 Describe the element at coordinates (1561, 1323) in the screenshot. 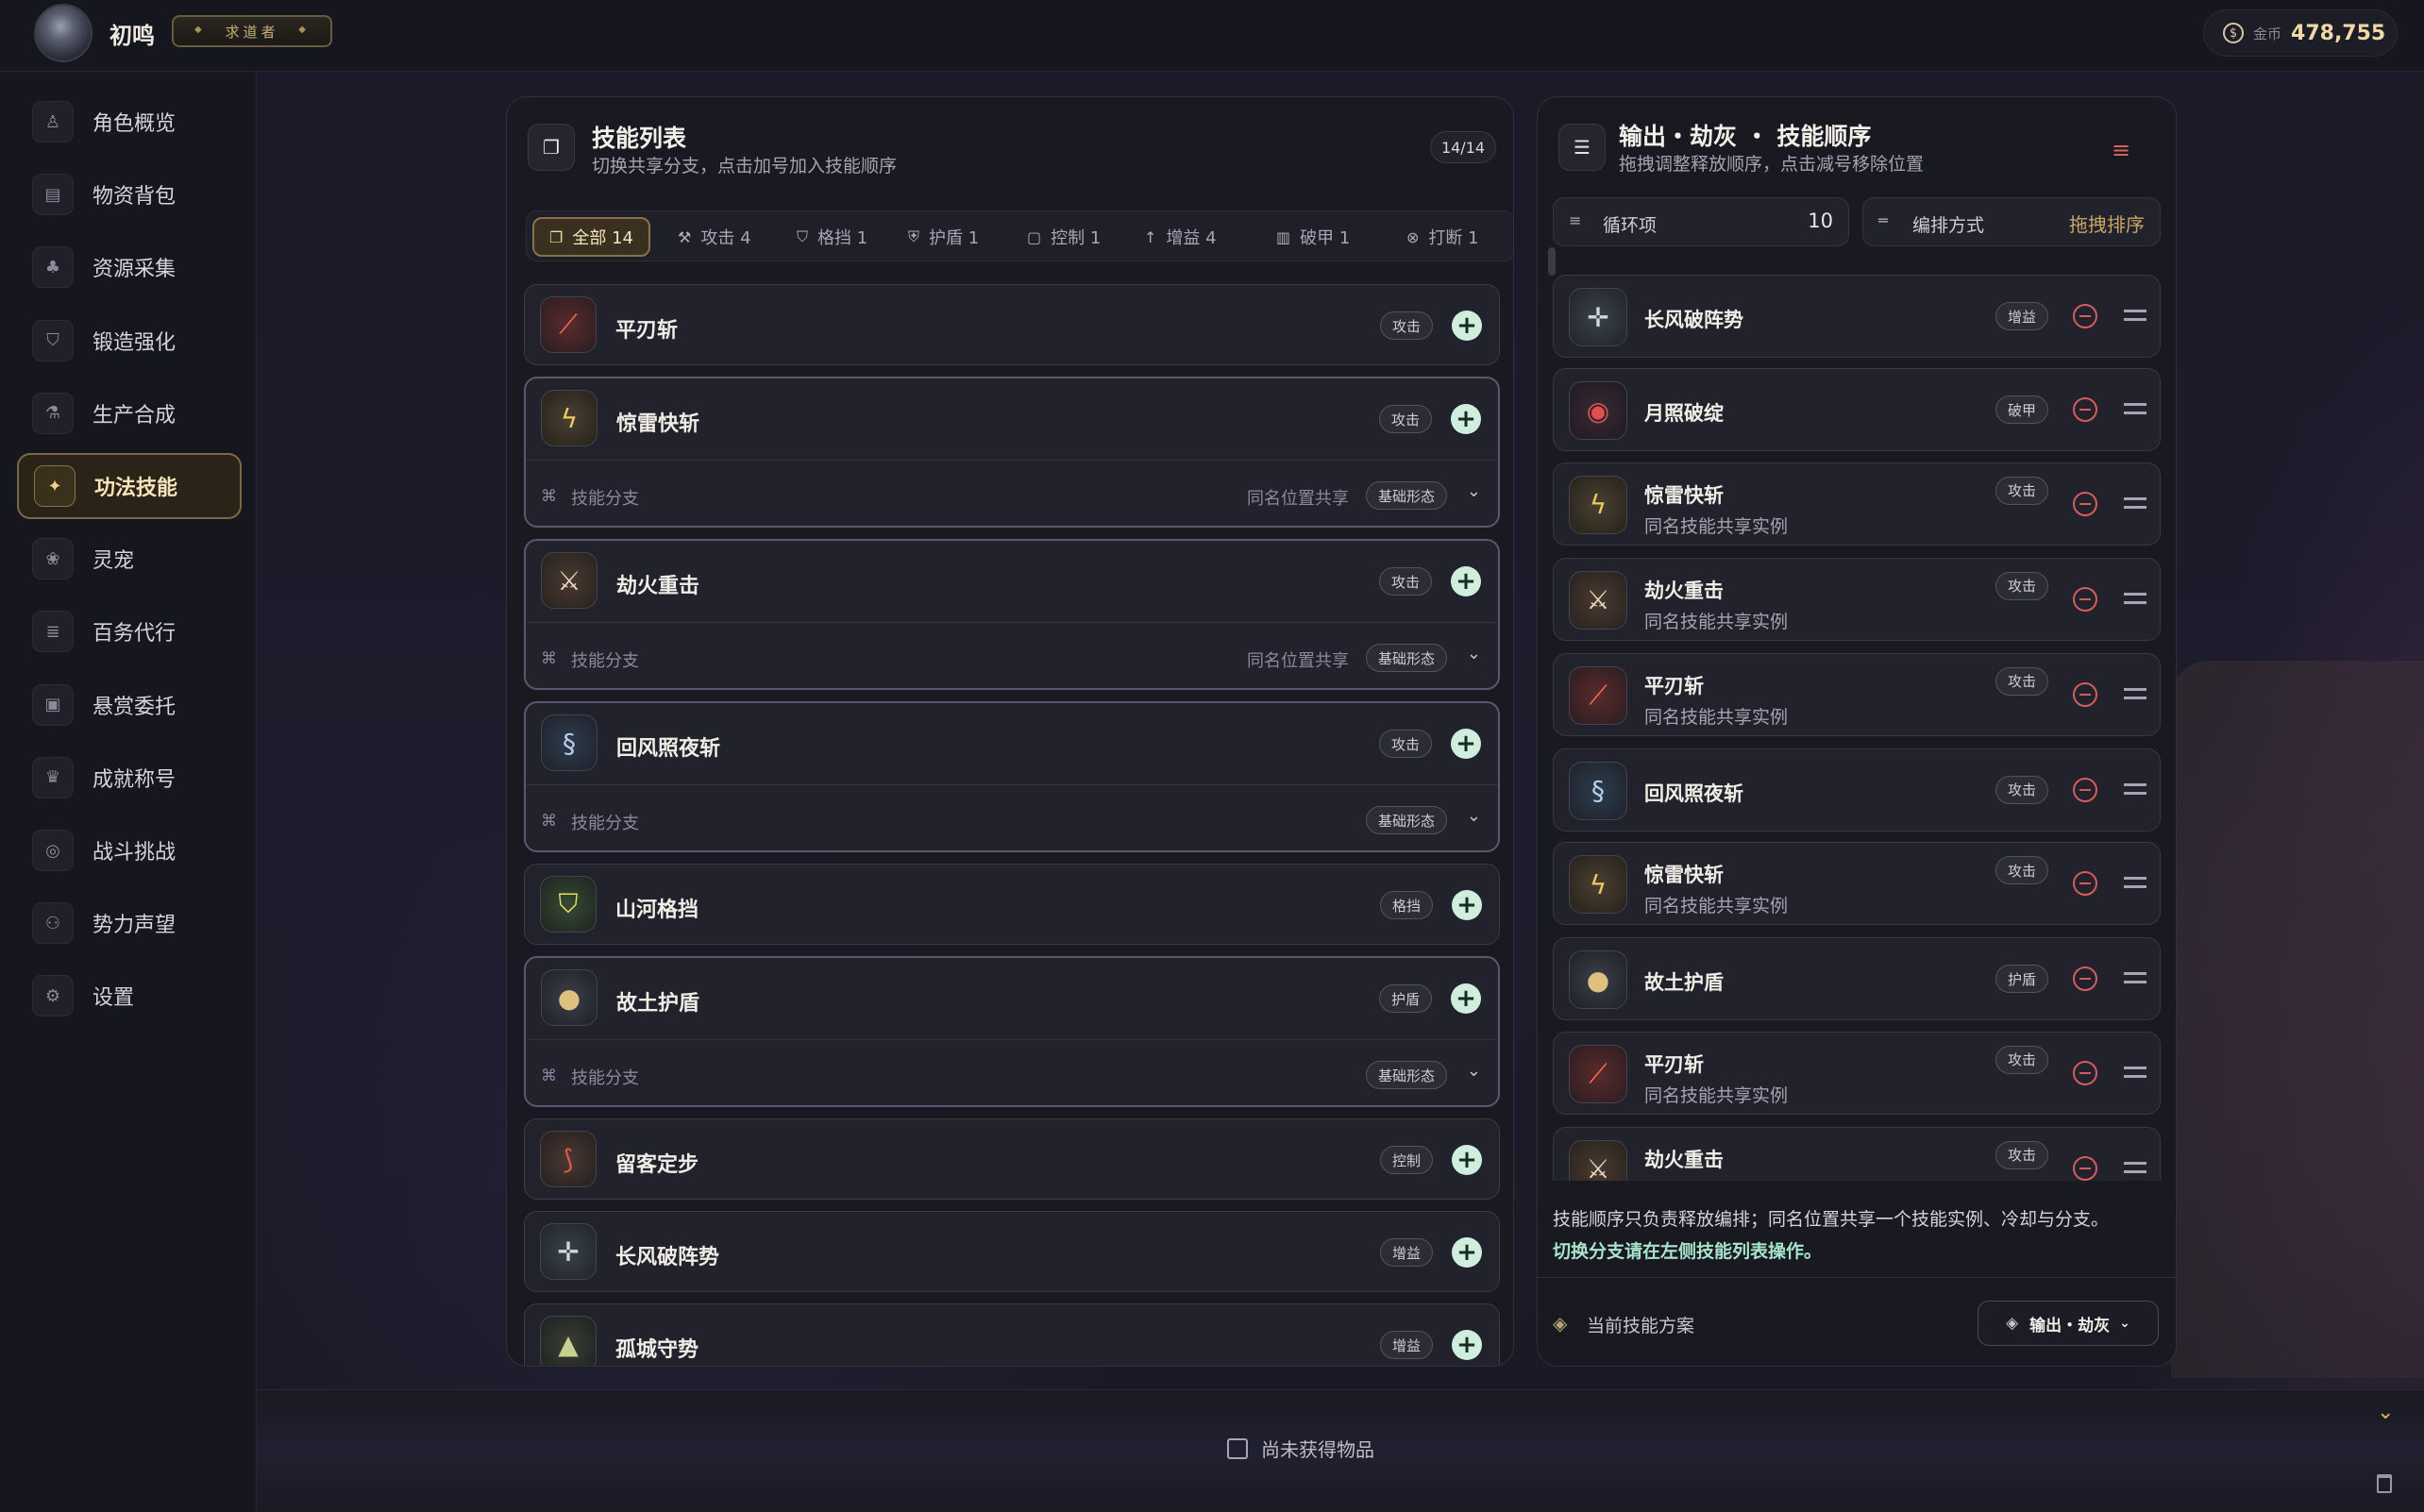

I see `layers-icon: ◈` at that location.